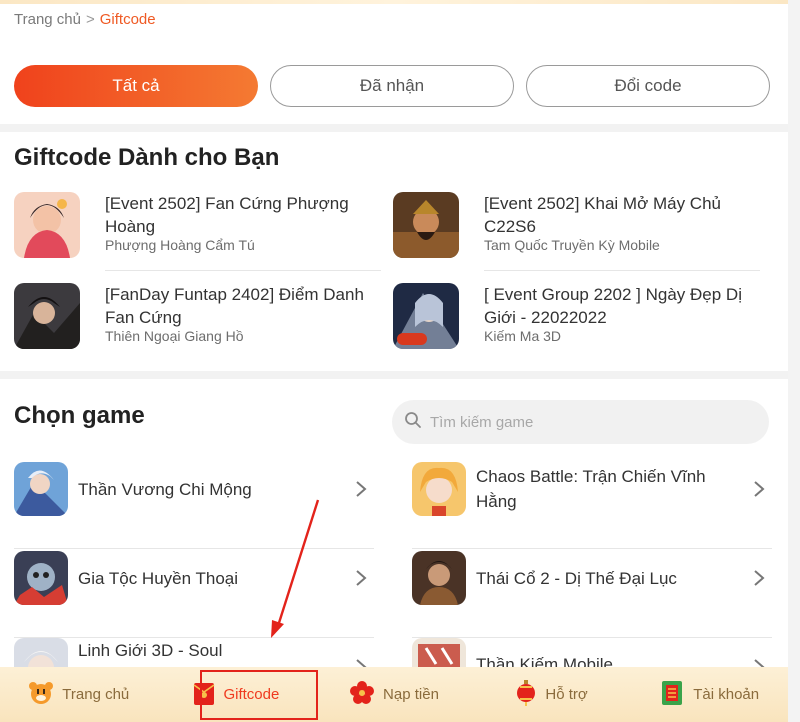 The width and height of the screenshot is (800, 722). Describe the element at coordinates (79, 415) in the screenshot. I see `game-section-title: Chọn game` at that location.